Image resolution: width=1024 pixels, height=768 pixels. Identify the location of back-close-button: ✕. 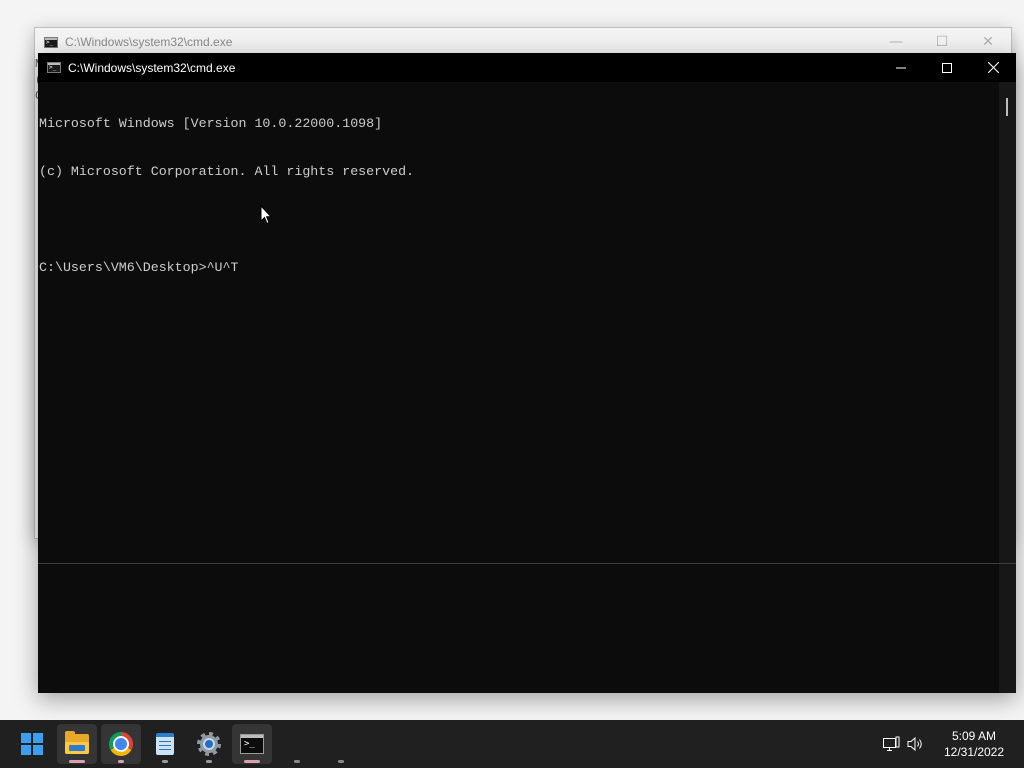
(988, 42).